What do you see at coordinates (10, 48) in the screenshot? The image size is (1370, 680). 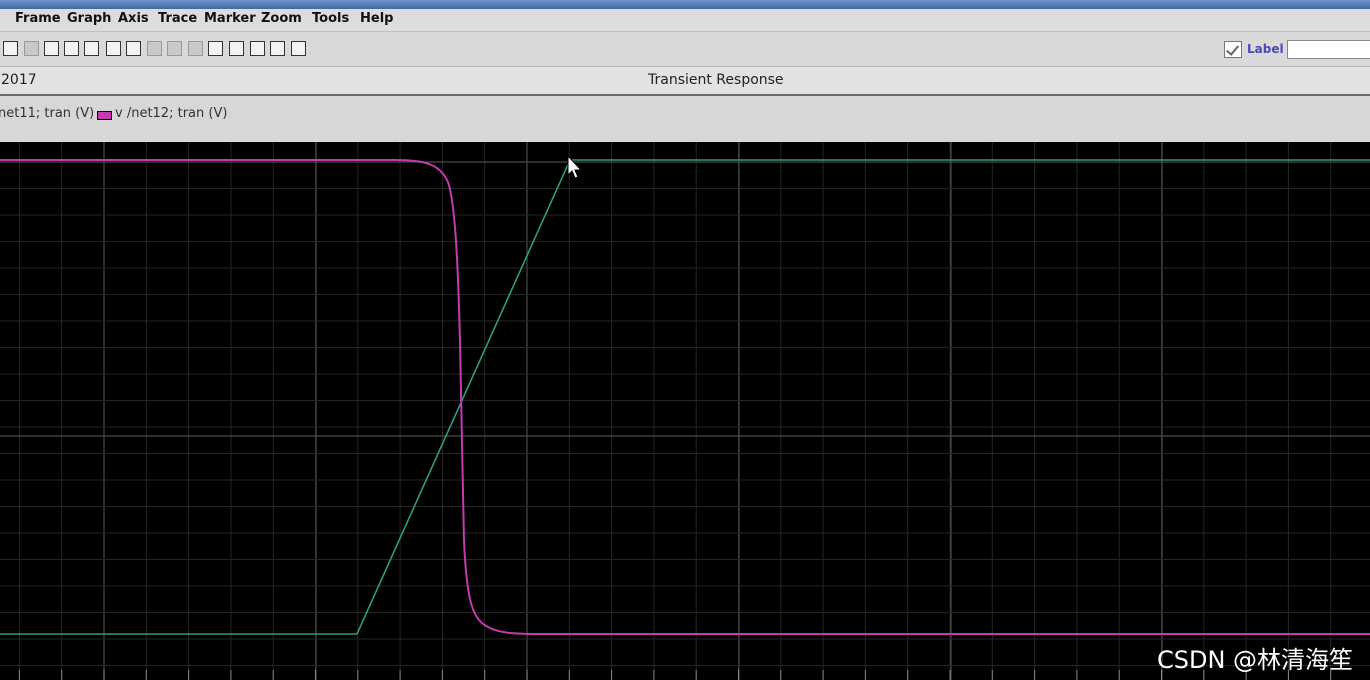 I see `strip-view-icon` at bounding box center [10, 48].